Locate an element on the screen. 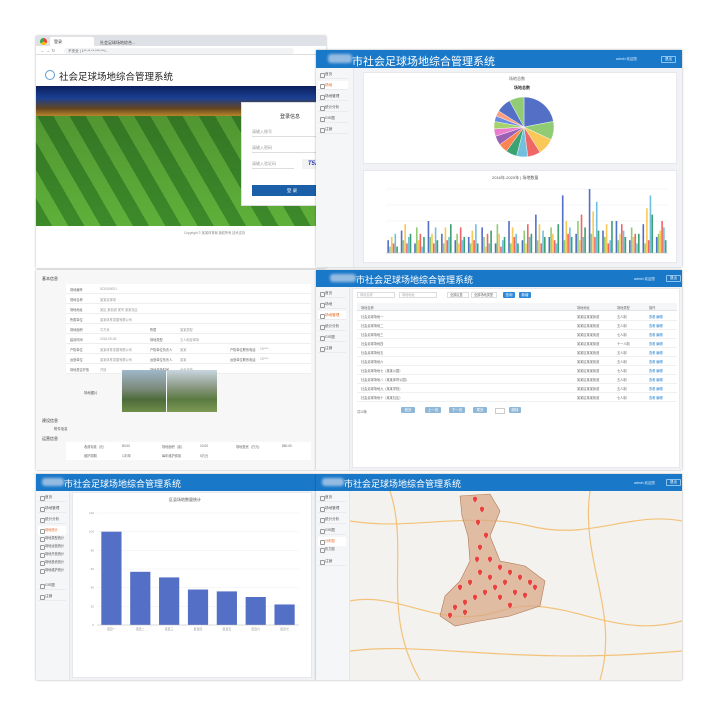 The height and width of the screenshot is (720, 720). pager-first: 首页 is located at coordinates (408, 410).